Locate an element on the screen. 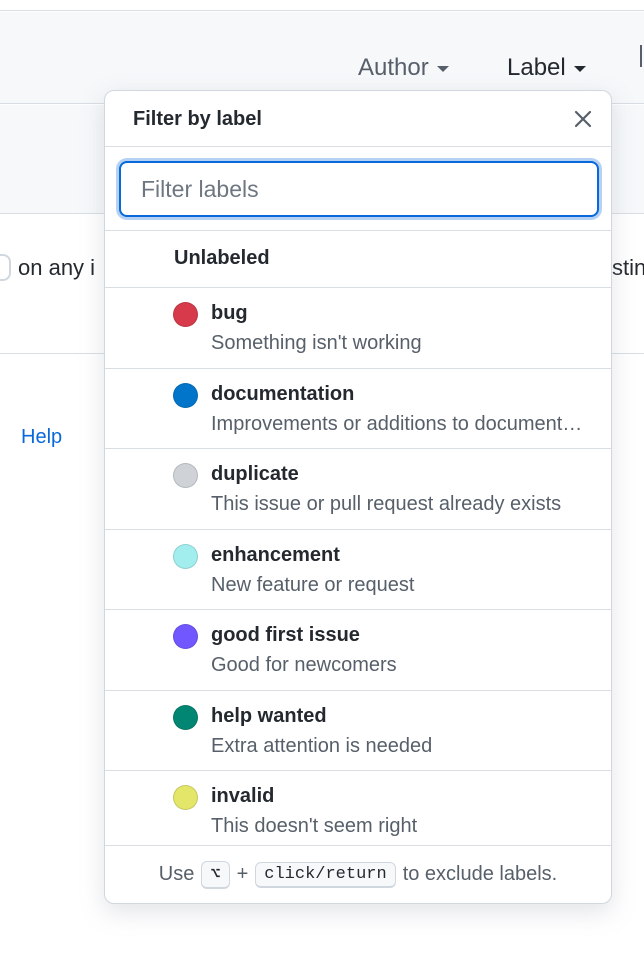 This screenshot has width=644, height=954. label-filter-button: Label is located at coordinates (546, 68).